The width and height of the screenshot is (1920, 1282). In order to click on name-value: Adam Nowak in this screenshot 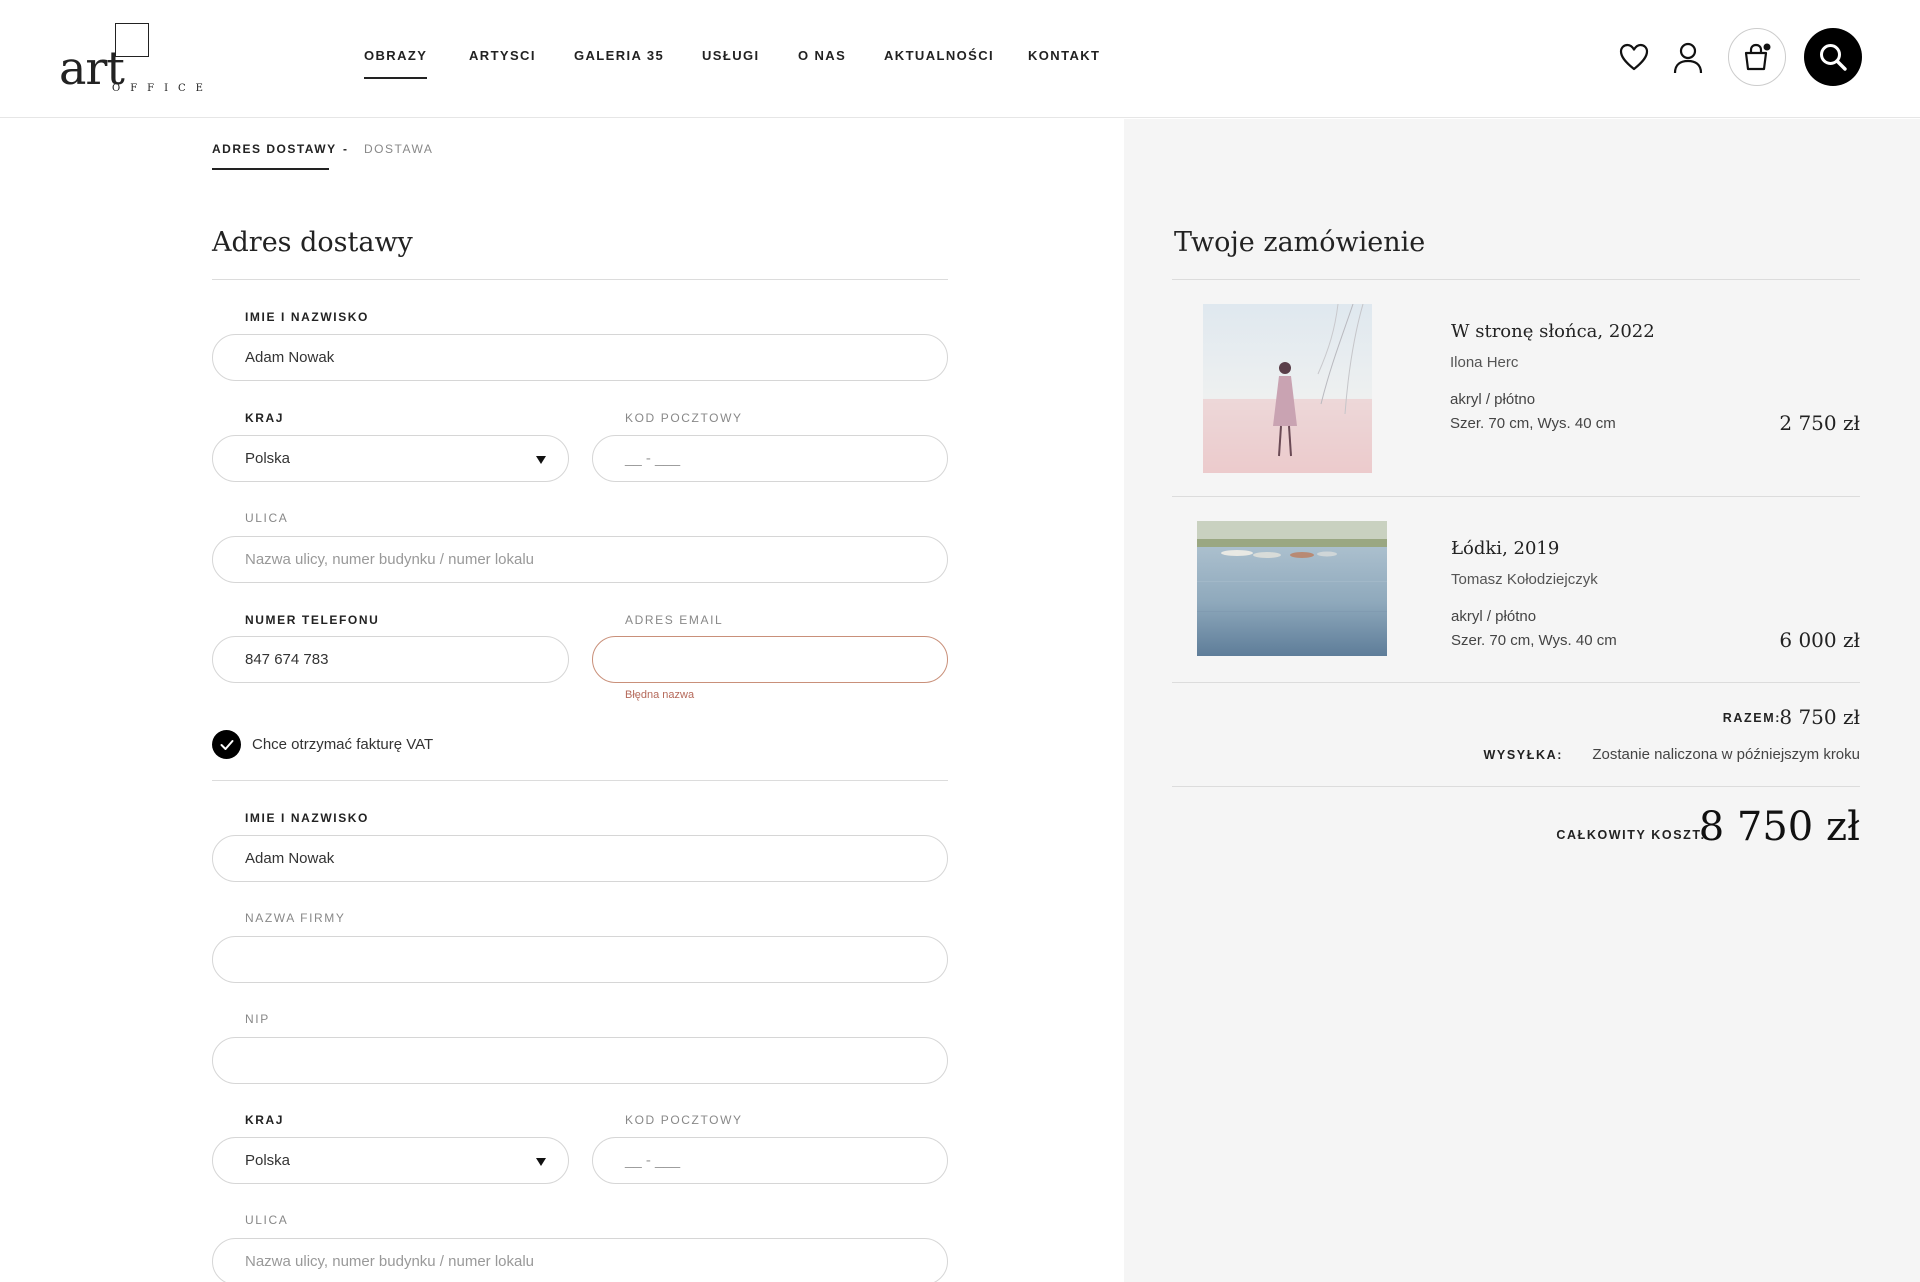, I will do `click(290, 357)`.